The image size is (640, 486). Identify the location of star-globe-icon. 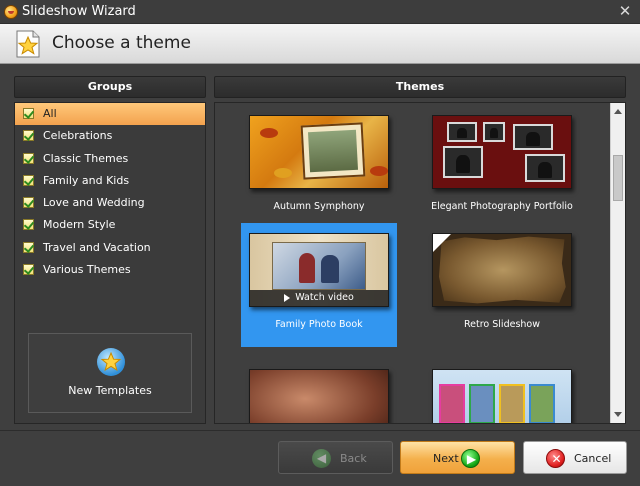
(111, 362).